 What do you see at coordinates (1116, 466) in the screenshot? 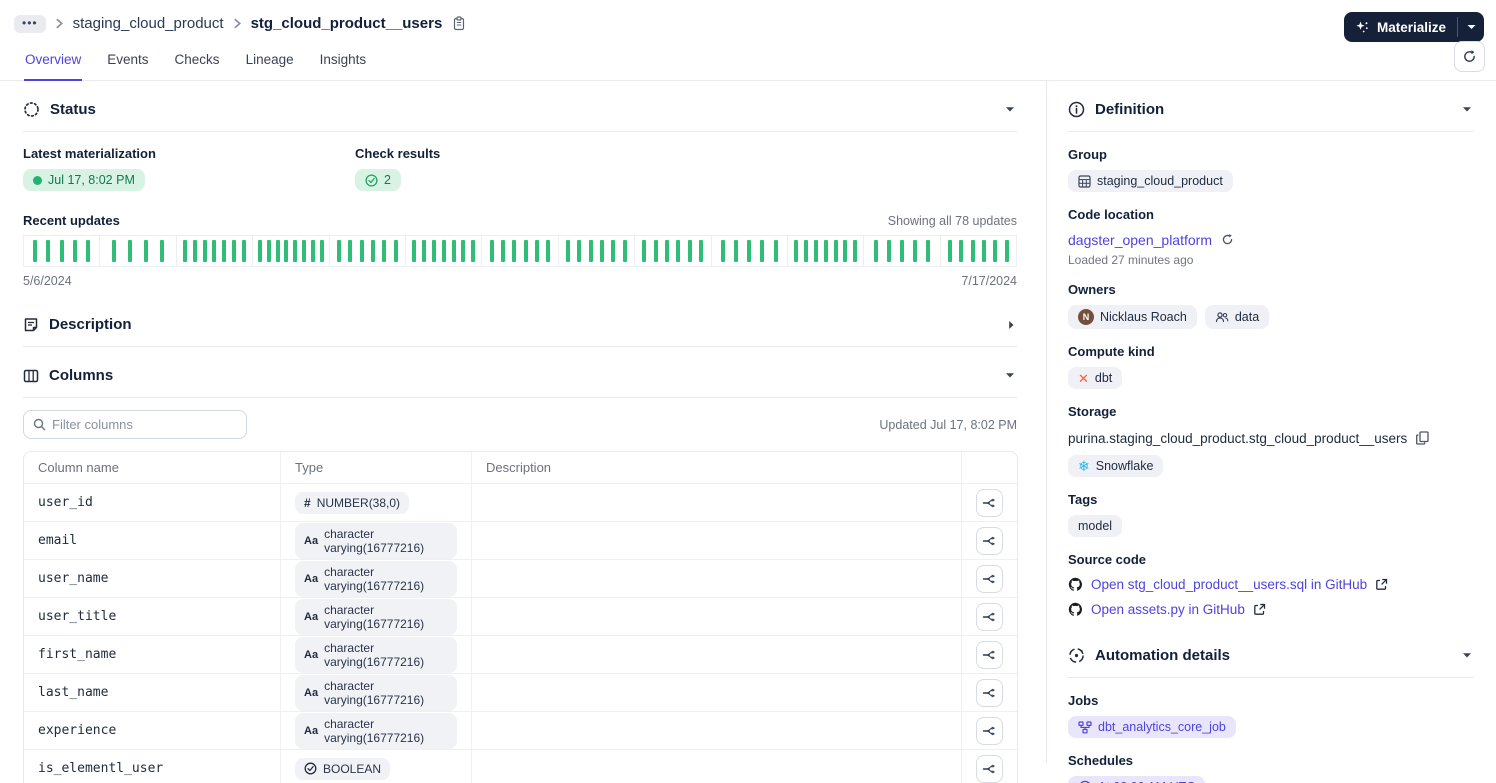
I see `storage-platform-pill: ❄ Snowflake` at bounding box center [1116, 466].